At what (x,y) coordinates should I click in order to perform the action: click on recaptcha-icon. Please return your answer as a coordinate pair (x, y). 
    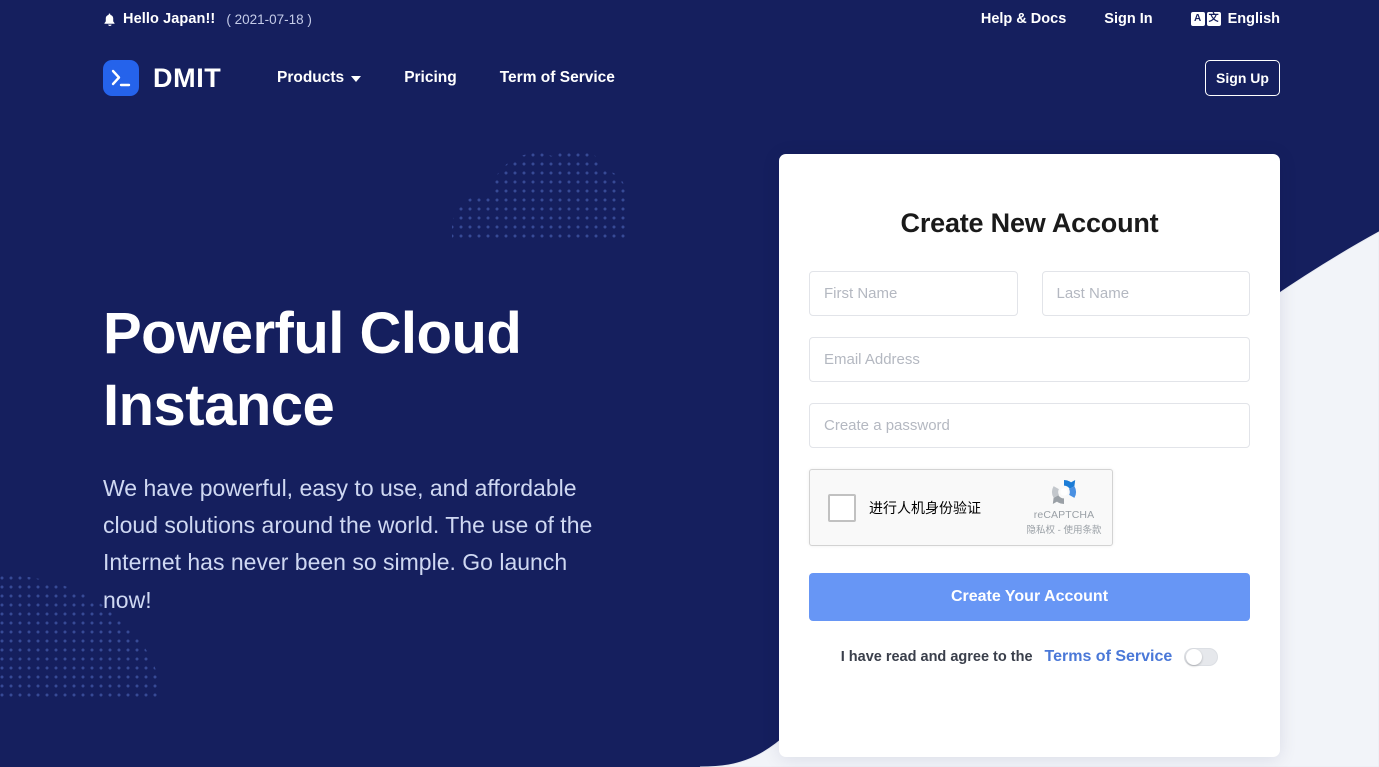
    Looking at the image, I should click on (1064, 492).